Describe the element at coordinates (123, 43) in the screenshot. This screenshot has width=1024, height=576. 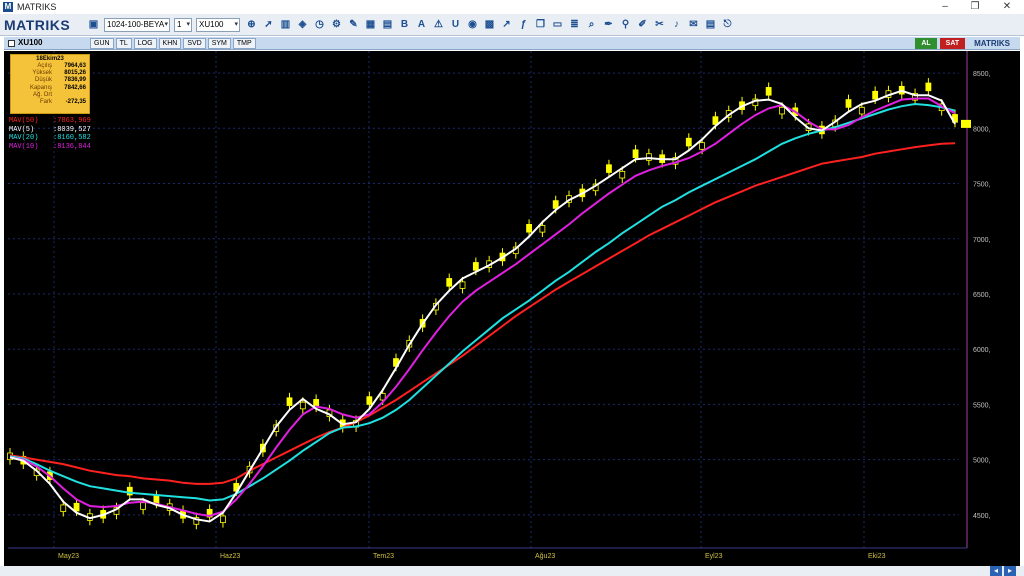
I see `tab-tl: TL` at that location.